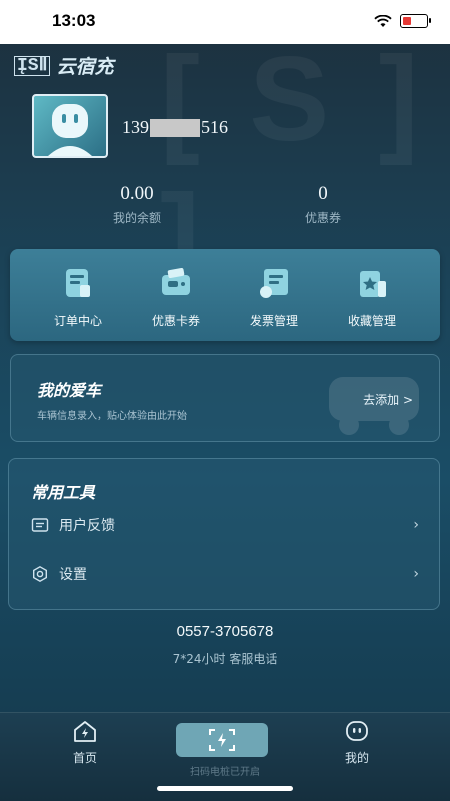 The image size is (450, 801). What do you see at coordinates (322, 218) in the screenshot?
I see `coupons-label: 优惠券` at bounding box center [322, 218].